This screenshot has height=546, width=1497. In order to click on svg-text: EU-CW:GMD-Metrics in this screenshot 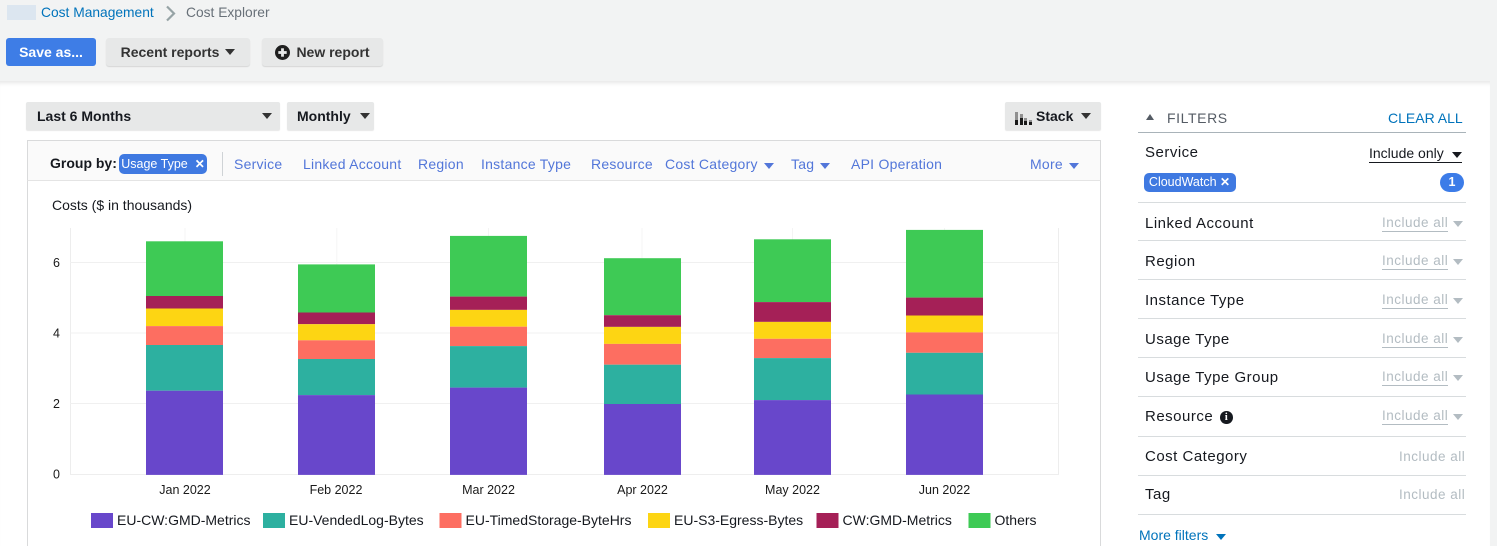, I will do `click(184, 520)`.